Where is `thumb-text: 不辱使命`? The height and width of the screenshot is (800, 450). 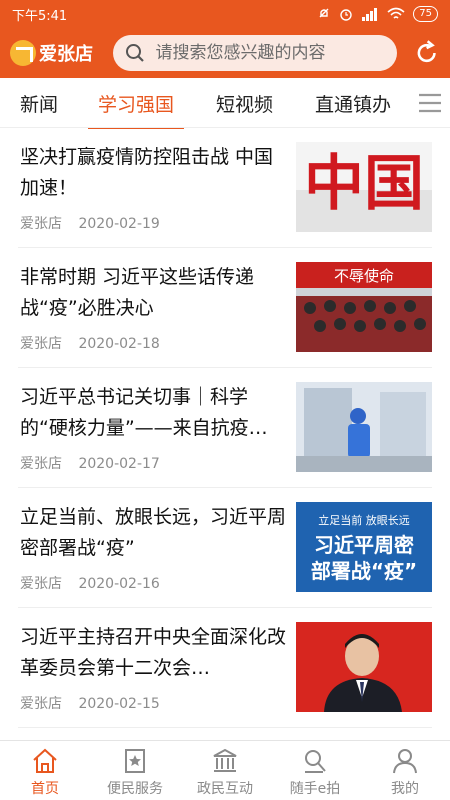 thumb-text: 不辱使命 is located at coordinates (364, 276).